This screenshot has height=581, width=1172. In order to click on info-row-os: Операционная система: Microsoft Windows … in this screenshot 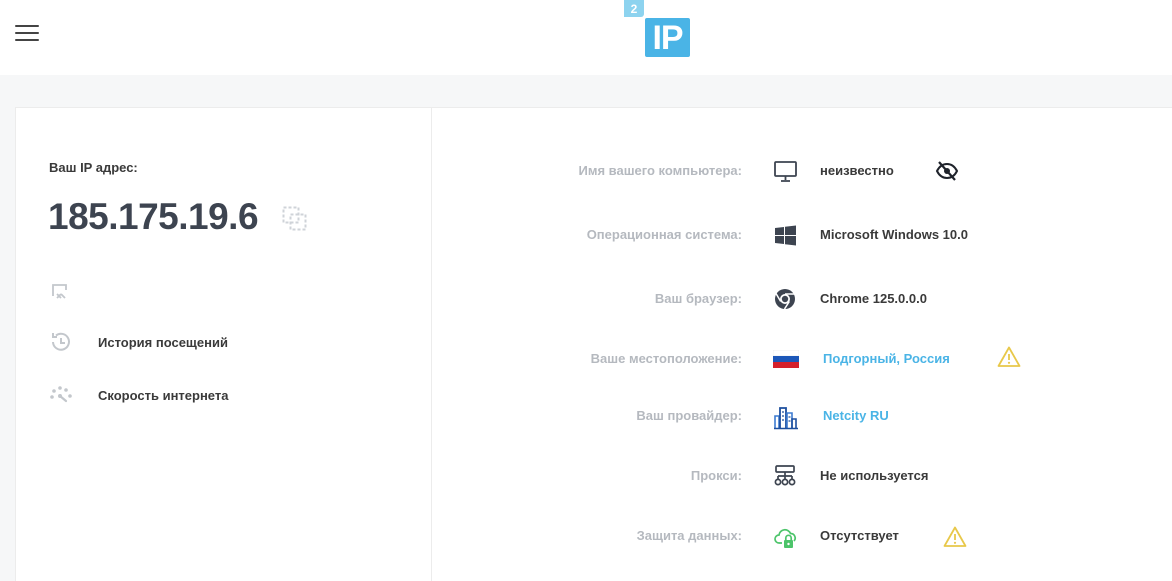, I will do `click(801, 235)`.